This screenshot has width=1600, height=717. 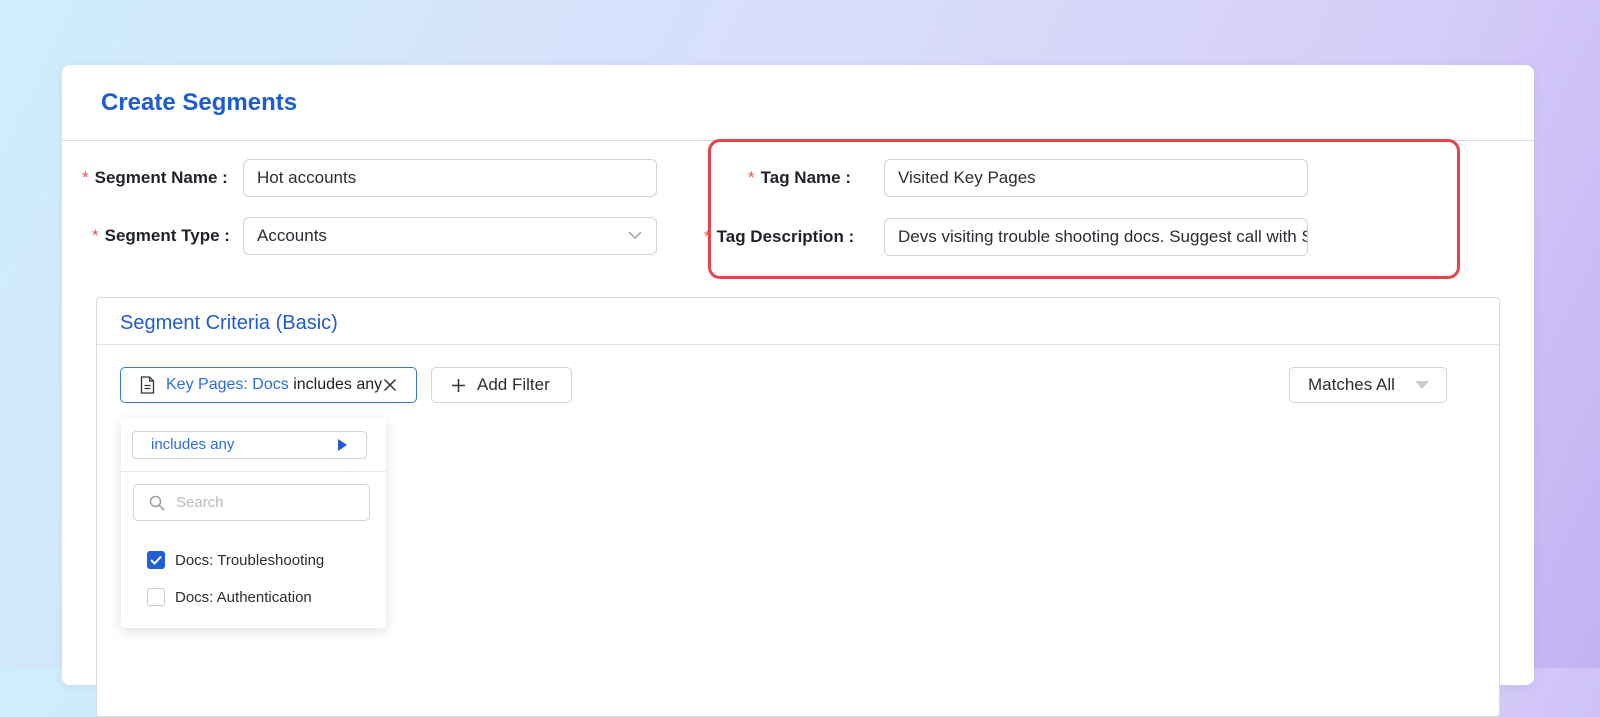 What do you see at coordinates (253, 471) in the screenshot?
I see `dropdown-divider` at bounding box center [253, 471].